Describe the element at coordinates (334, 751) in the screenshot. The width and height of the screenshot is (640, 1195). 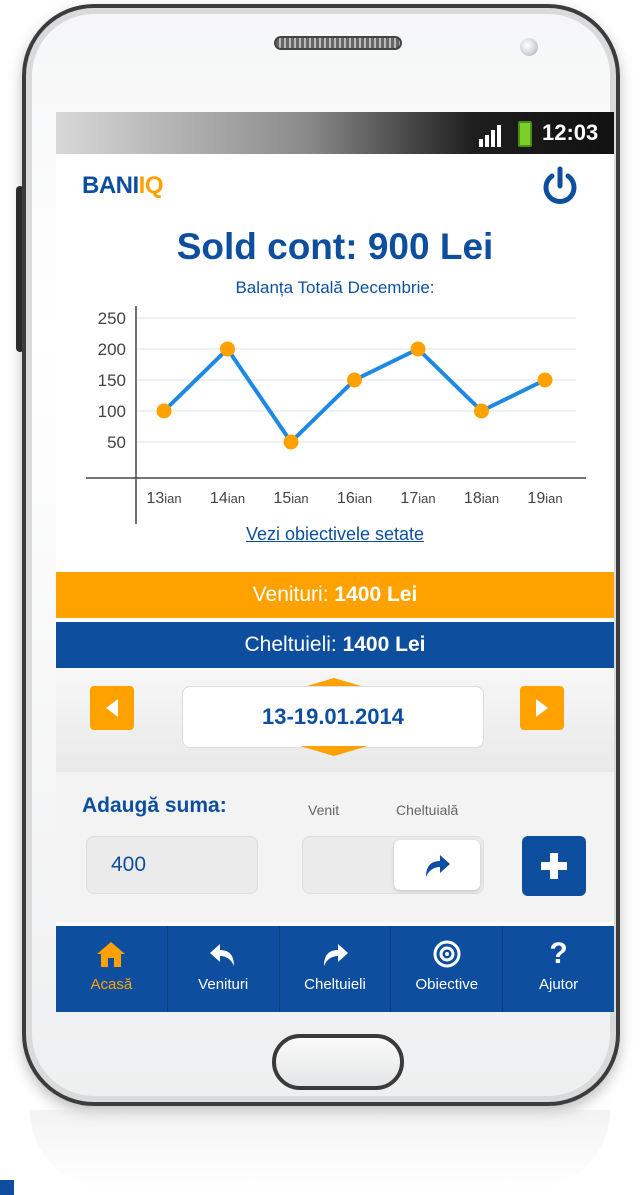
I see `date-arrow-down` at that location.